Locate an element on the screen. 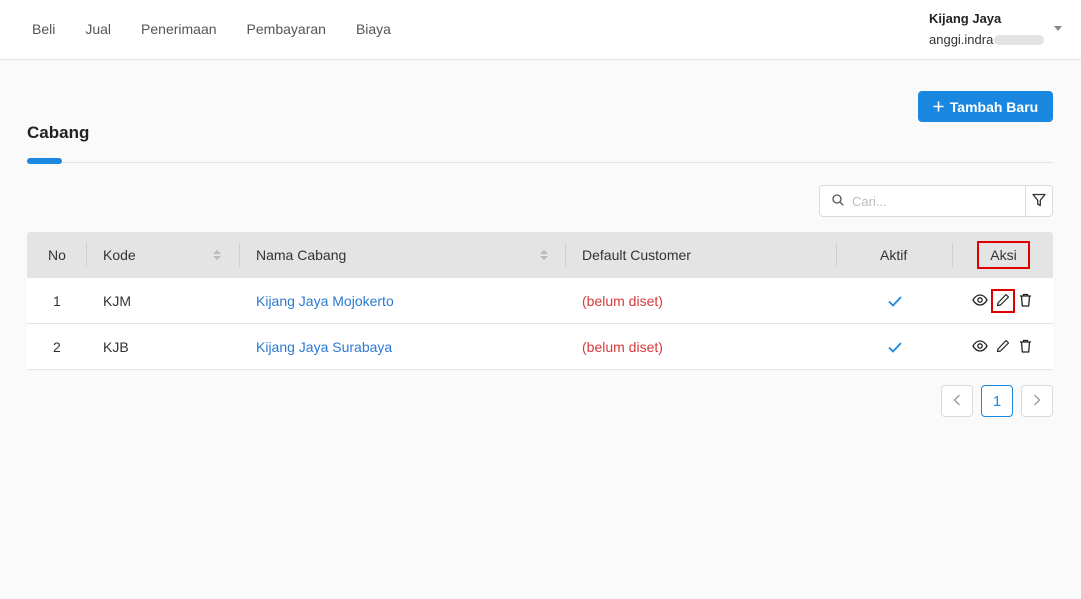 This screenshot has height=599, width=1081. add-new-label: Tambah Baru is located at coordinates (994, 106).